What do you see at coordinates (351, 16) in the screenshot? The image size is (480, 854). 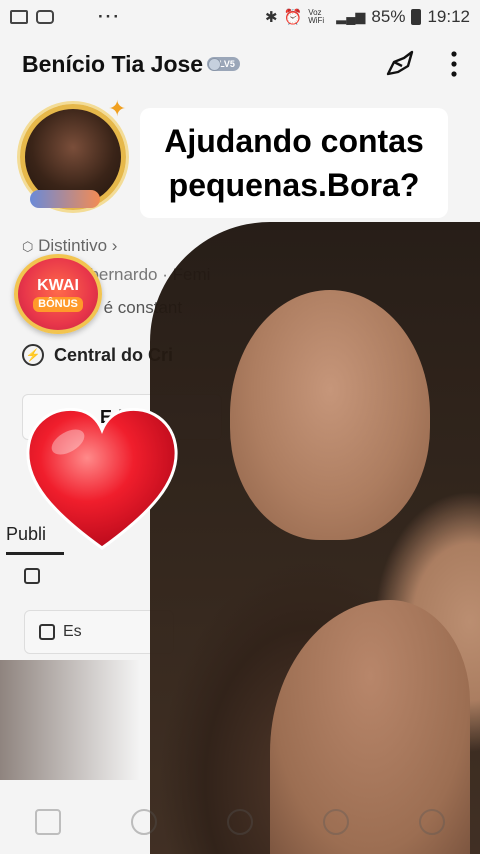 I see `signal-icon: ▂▄▆` at bounding box center [351, 16].